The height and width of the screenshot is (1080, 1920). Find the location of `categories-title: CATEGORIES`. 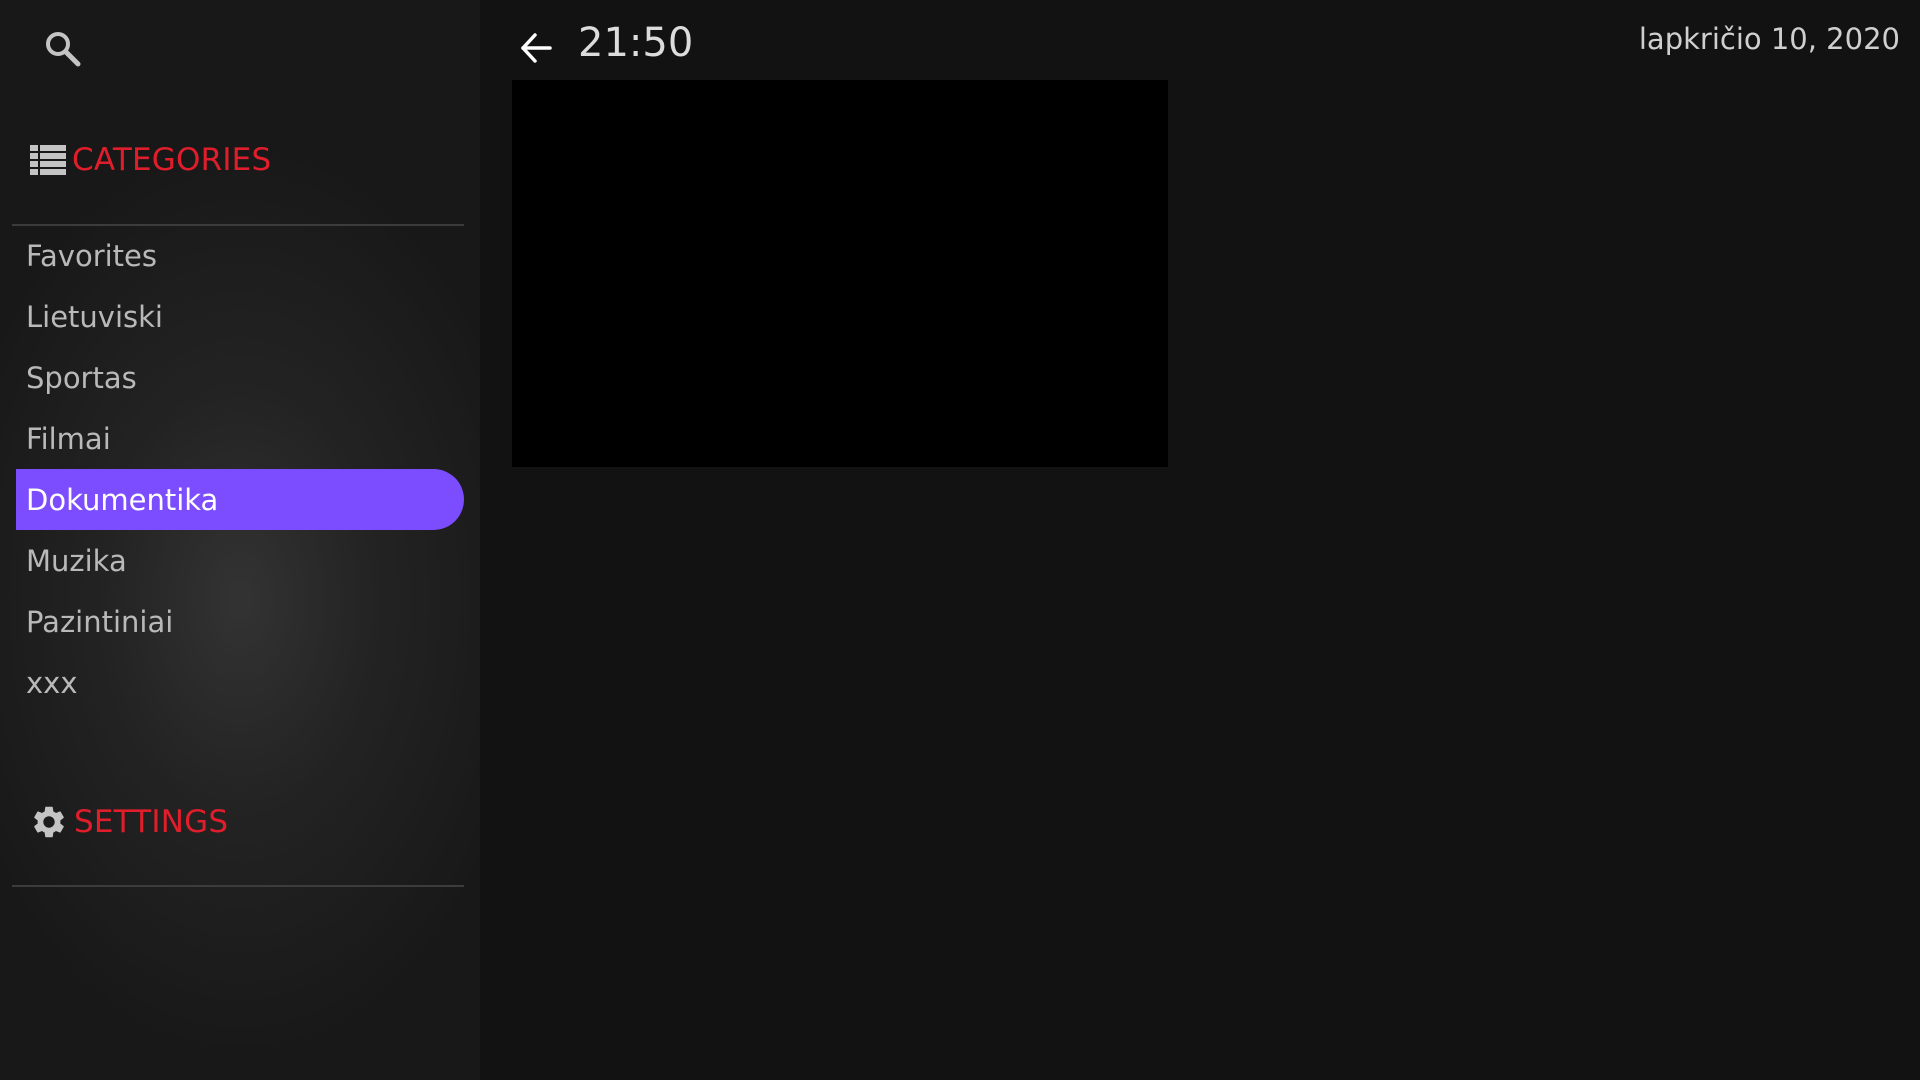

categories-title: CATEGORIES is located at coordinates (172, 160).